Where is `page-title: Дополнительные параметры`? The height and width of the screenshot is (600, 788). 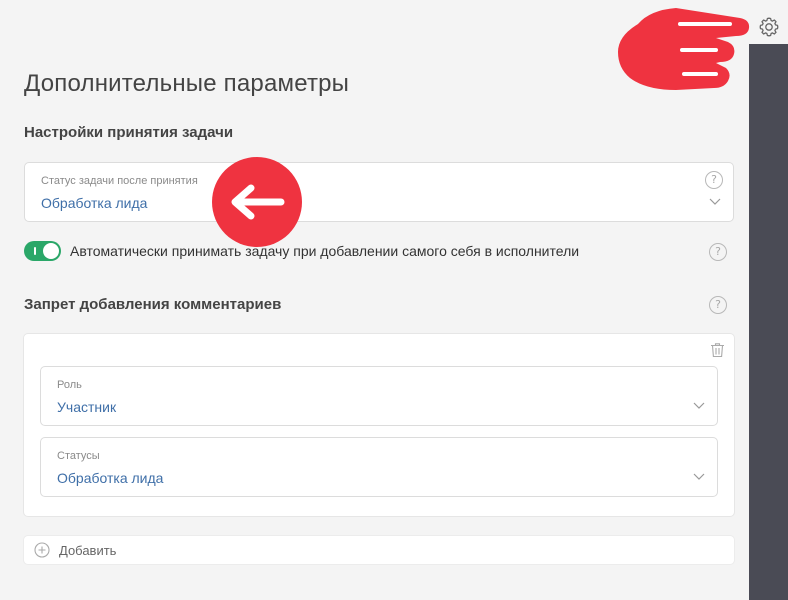
page-title: Дополнительные параметры is located at coordinates (187, 83).